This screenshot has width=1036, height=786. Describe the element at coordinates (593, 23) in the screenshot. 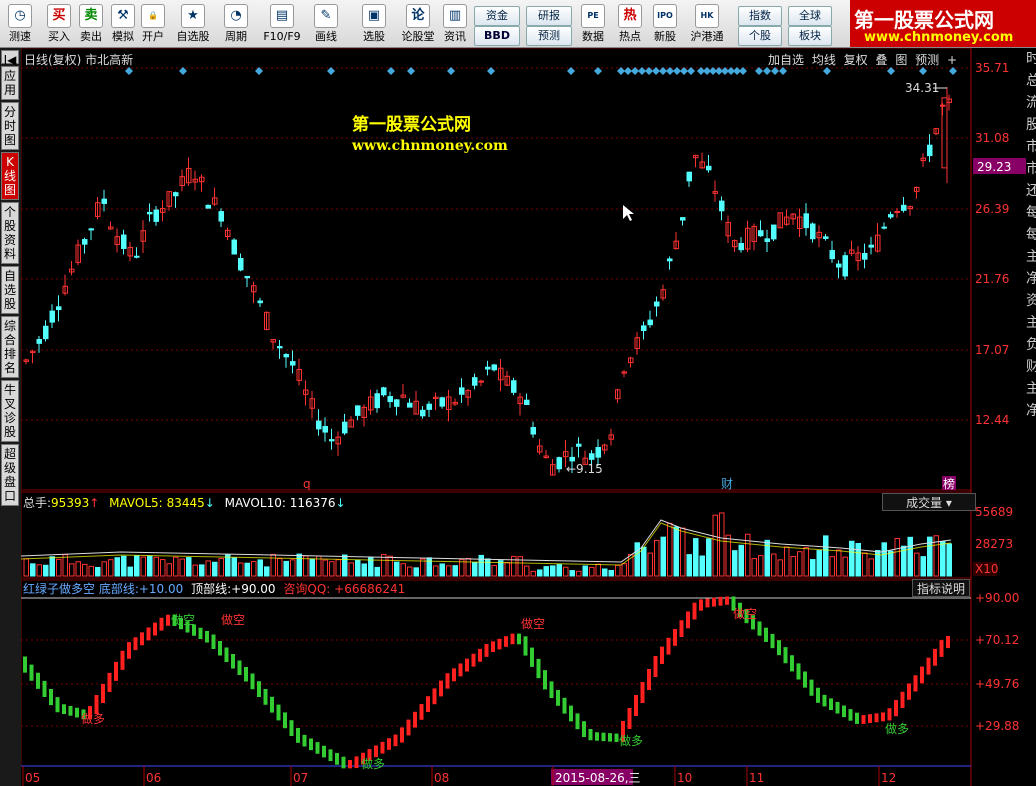

I see `data-button: PE 数据` at that location.